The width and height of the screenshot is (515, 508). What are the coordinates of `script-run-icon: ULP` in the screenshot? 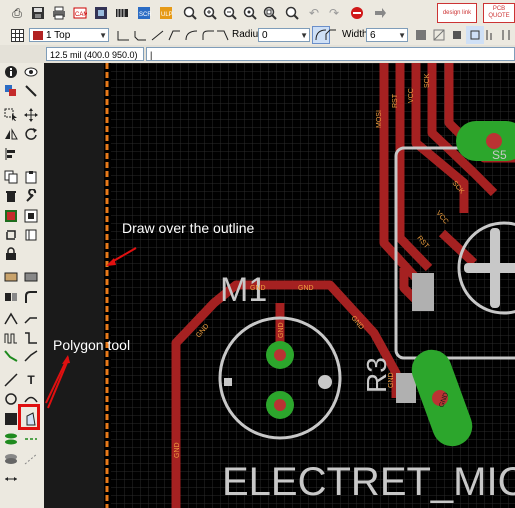 It's located at (166, 13).